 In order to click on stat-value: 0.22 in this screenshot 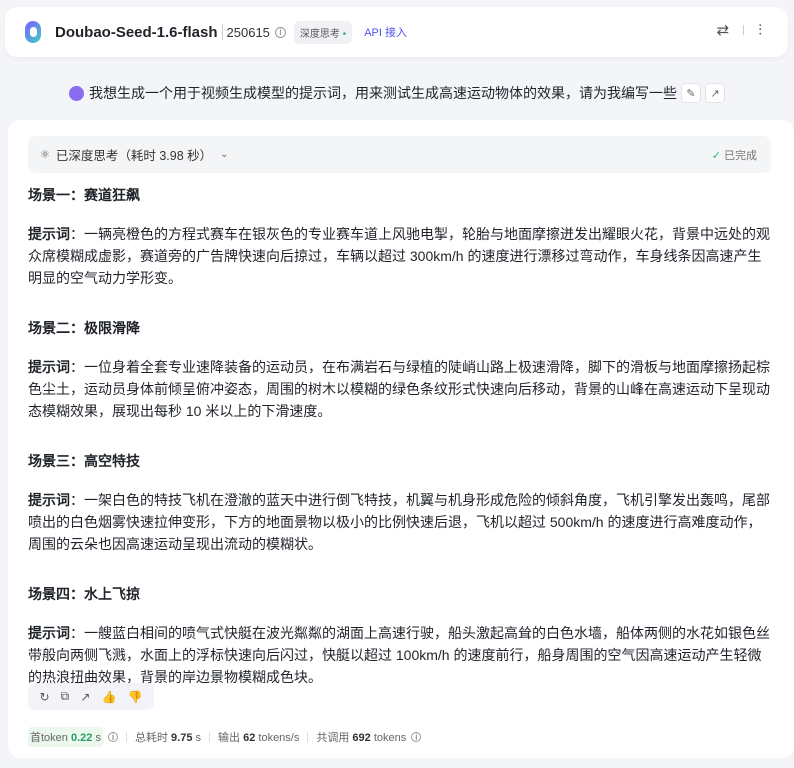, I will do `click(81, 738)`.